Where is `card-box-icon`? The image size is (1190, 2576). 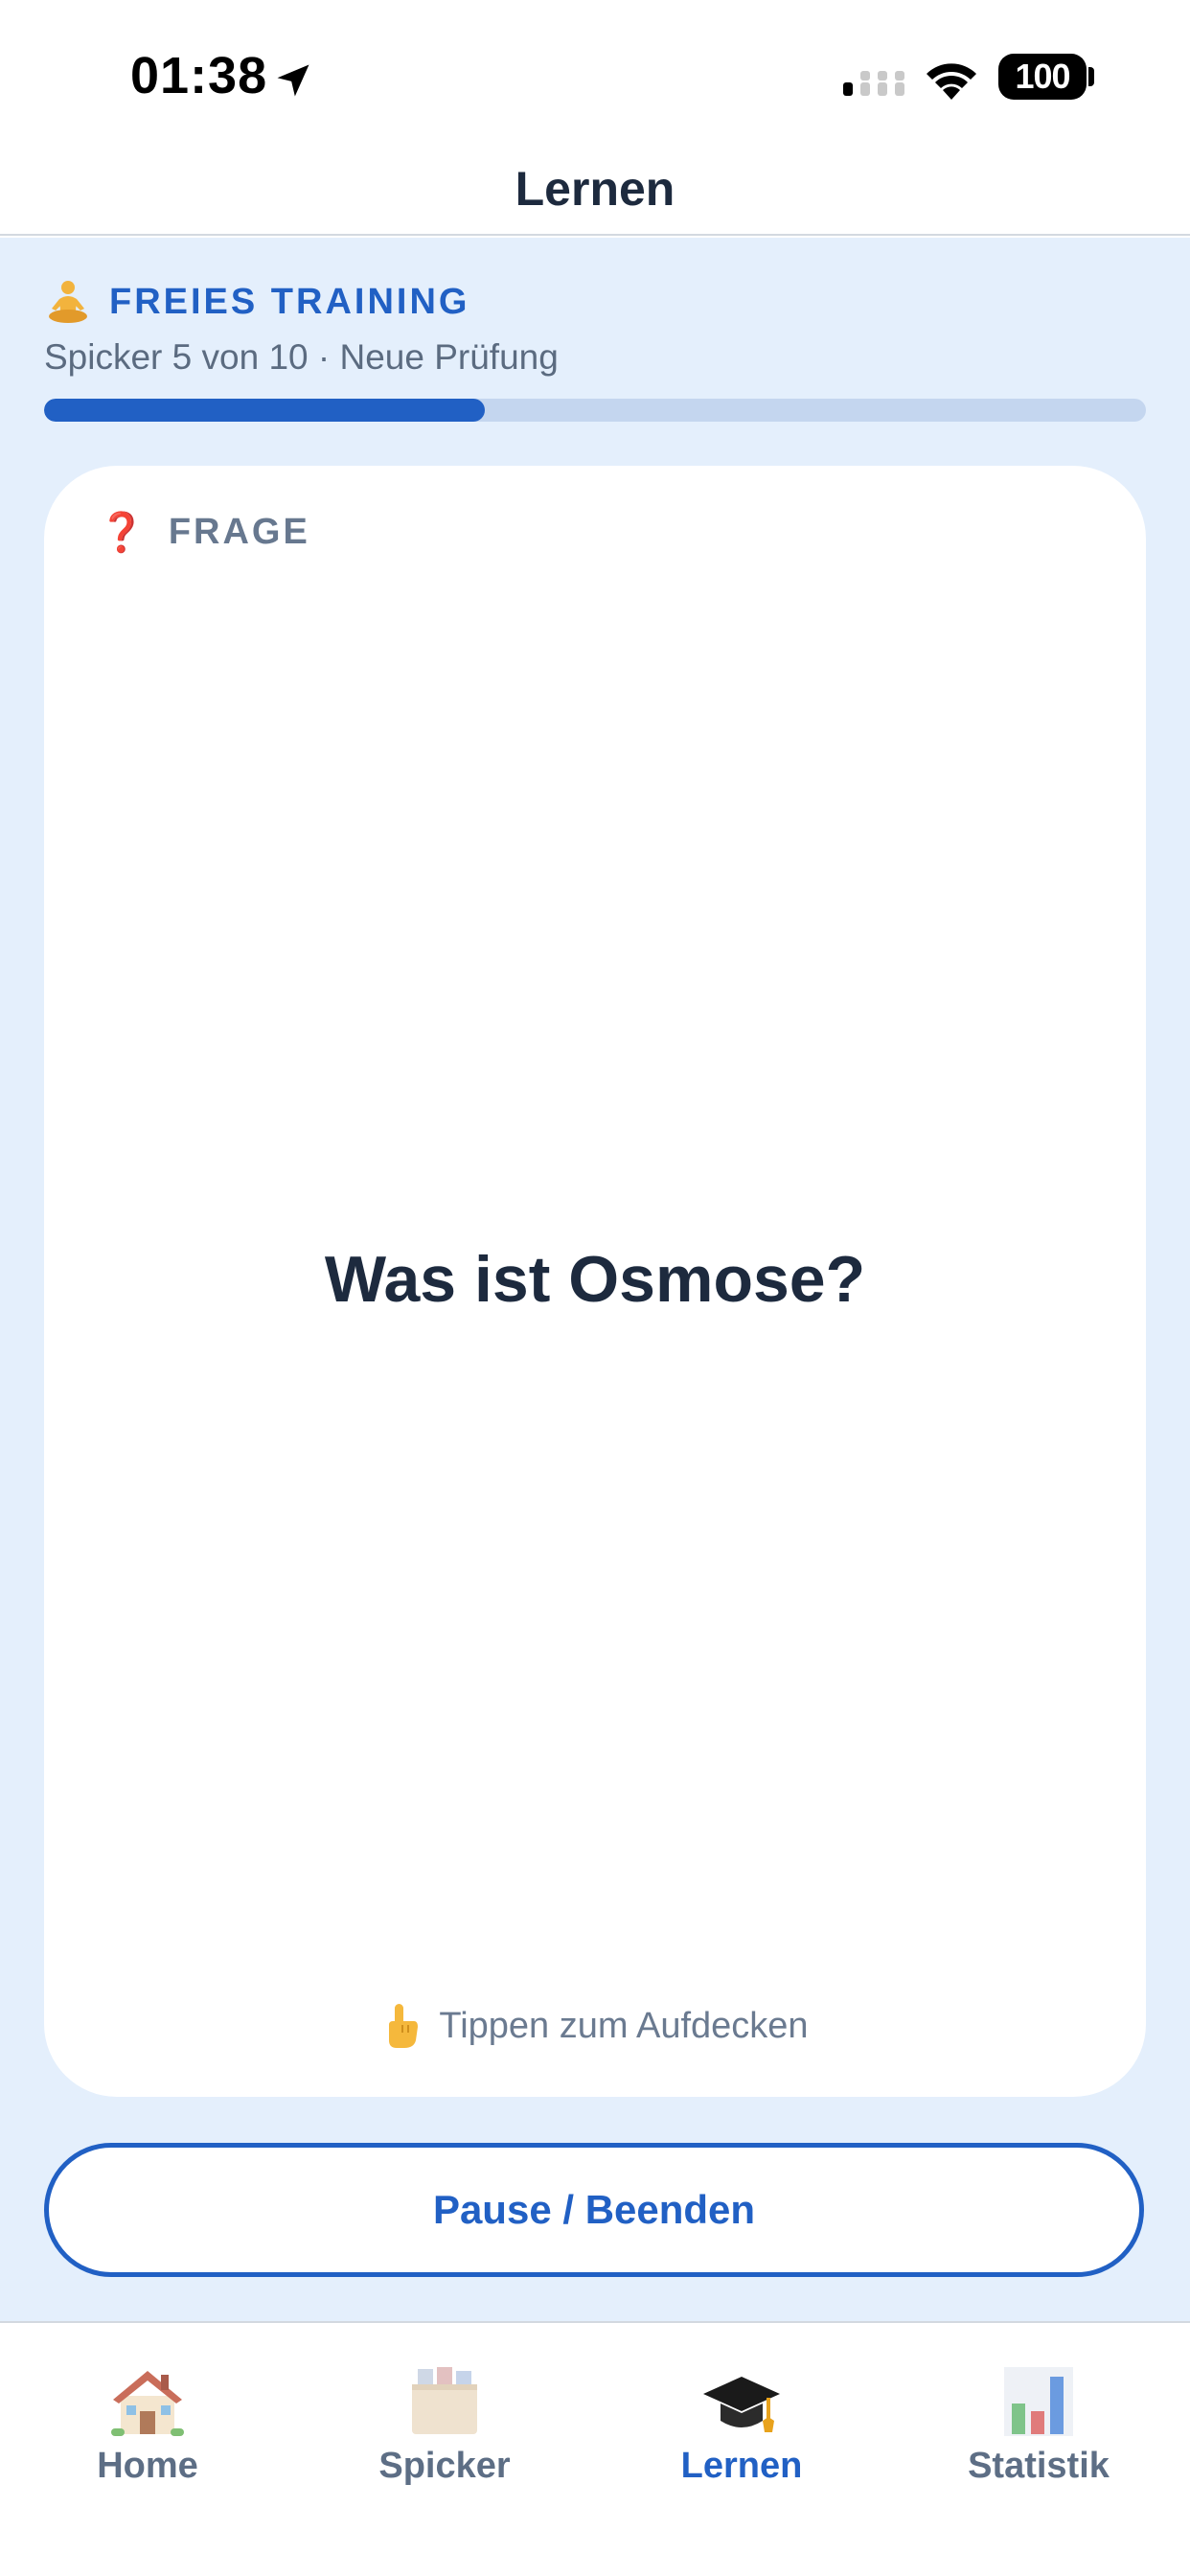 card-box-icon is located at coordinates (445, 2400).